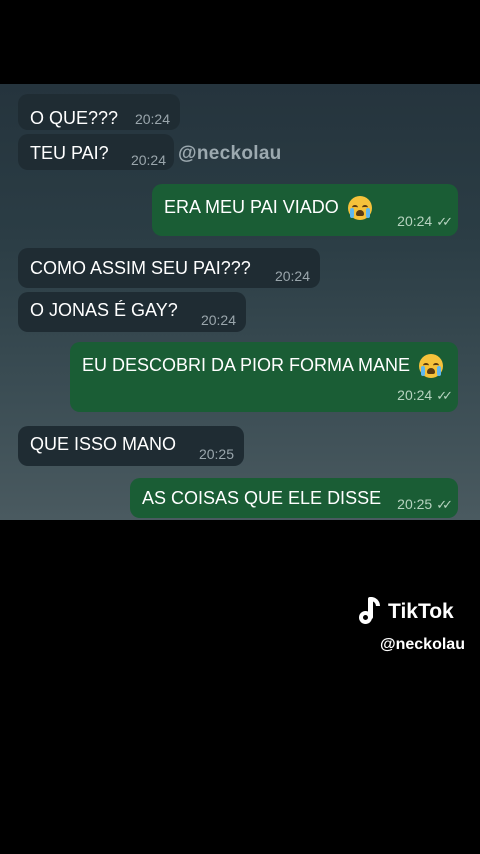 This screenshot has width=480, height=854. What do you see at coordinates (369, 612) in the screenshot?
I see `tiktok-icon` at bounding box center [369, 612].